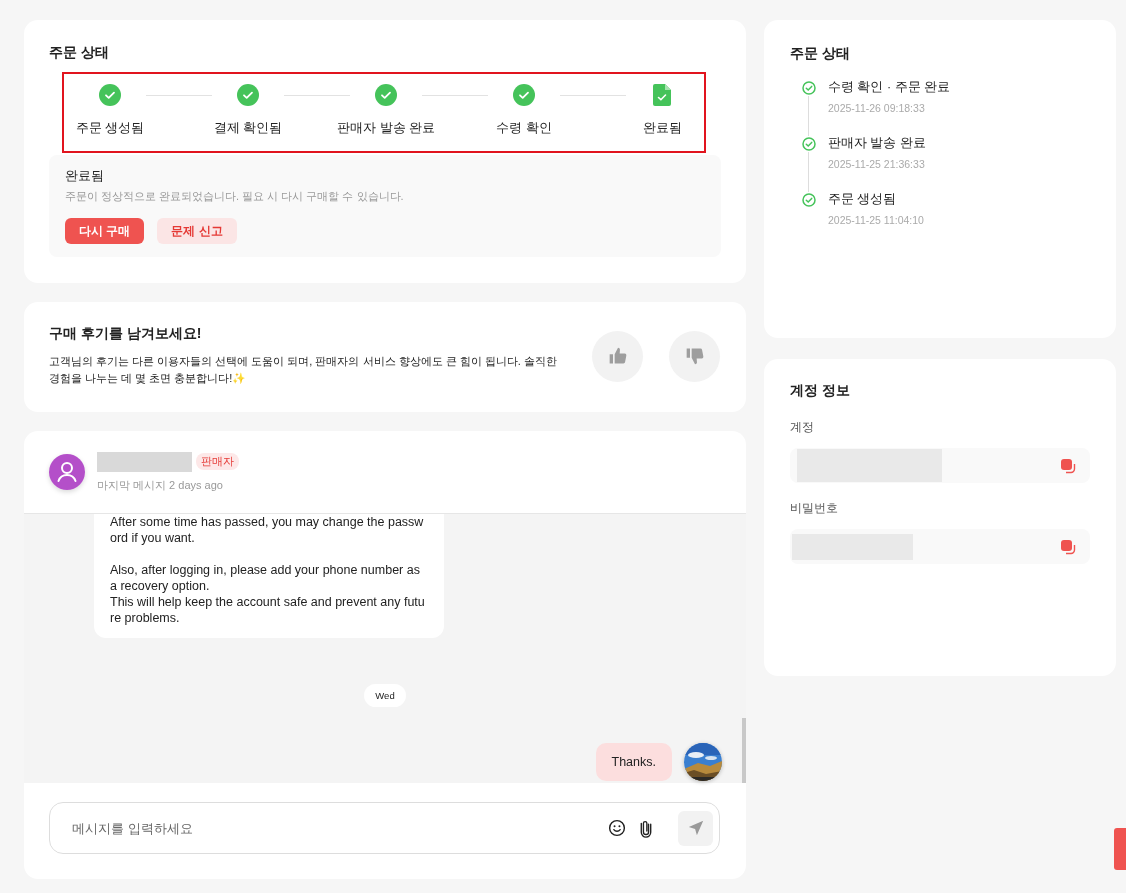  Describe the element at coordinates (662, 95) in the screenshot. I see `document-check-icon` at that location.